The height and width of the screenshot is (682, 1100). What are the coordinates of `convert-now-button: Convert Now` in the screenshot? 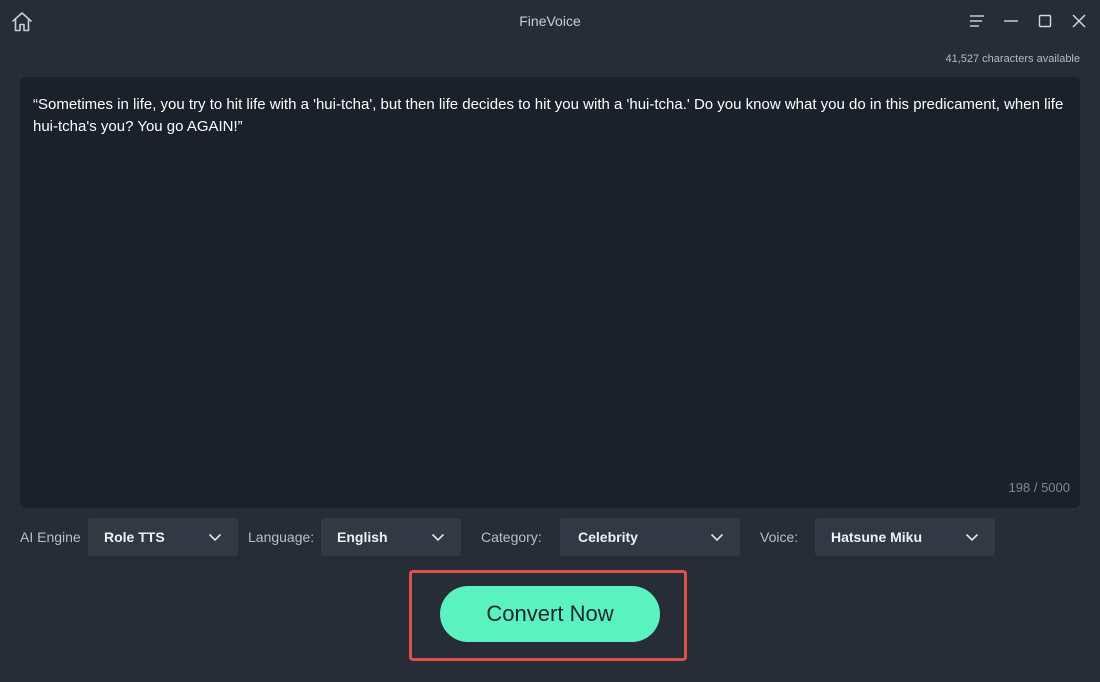 It's located at (550, 614).